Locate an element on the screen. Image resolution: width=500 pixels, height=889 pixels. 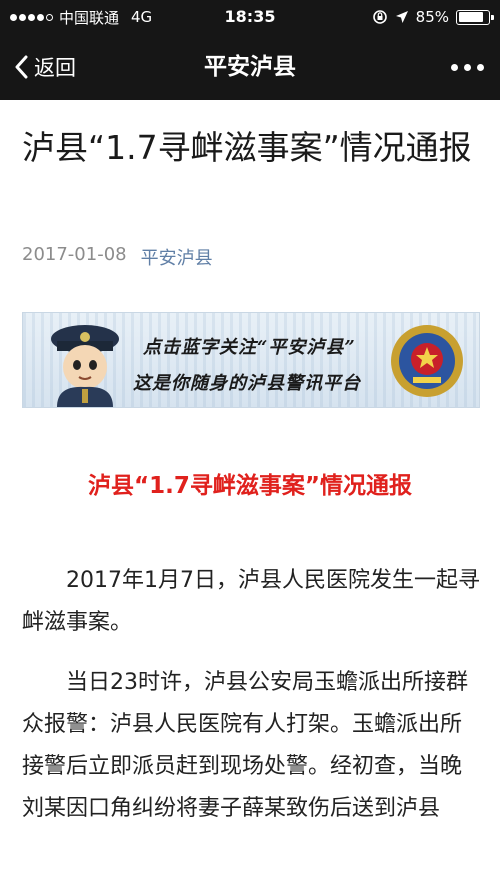
location-arrow-icon is located at coordinates (401, 17).